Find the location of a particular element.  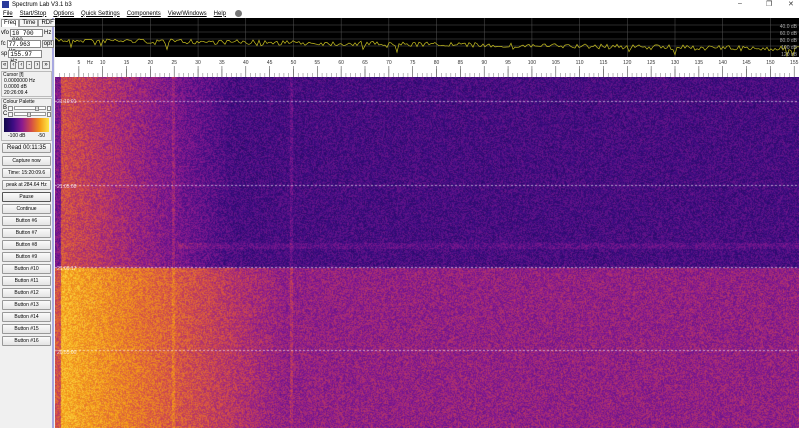

status-led-icon is located at coordinates (239, 13).